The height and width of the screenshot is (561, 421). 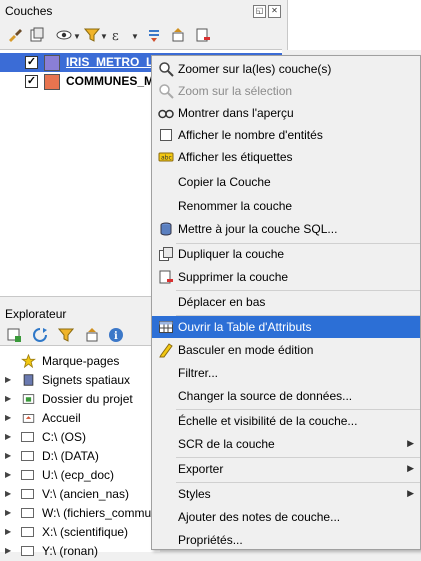 I want to click on browser-item-label: Dossier du projet, so click(x=87, y=399).